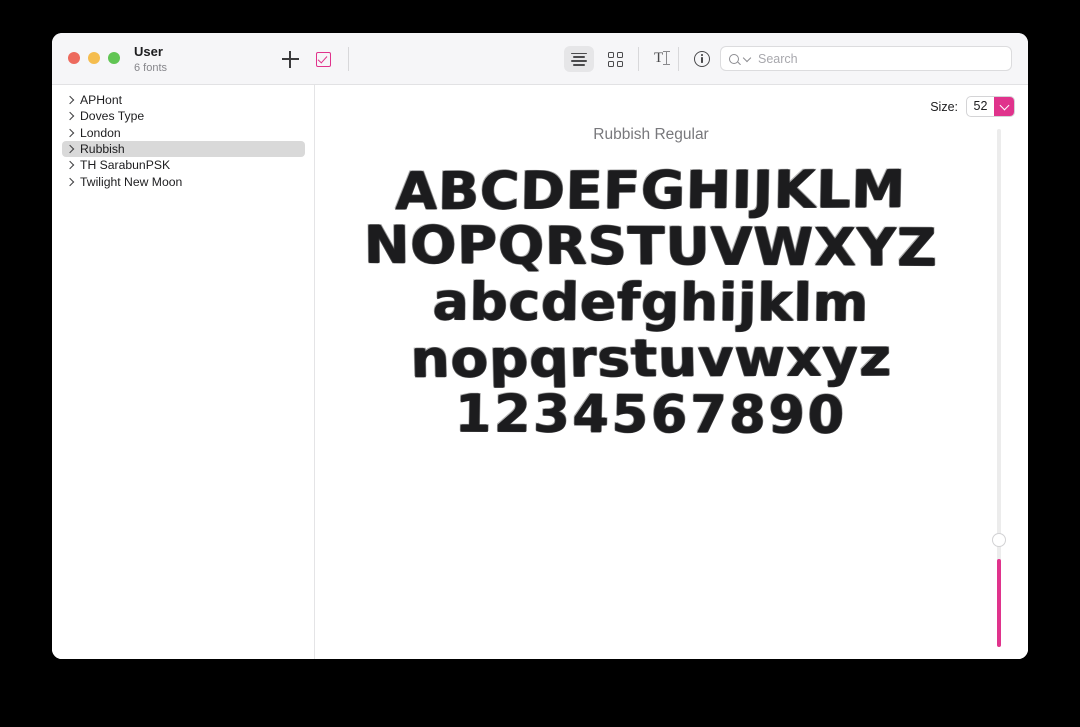  What do you see at coordinates (183, 165) in the screenshot?
I see `sidebar-item-th-sarabunpsk: TH SarabunPSK` at bounding box center [183, 165].